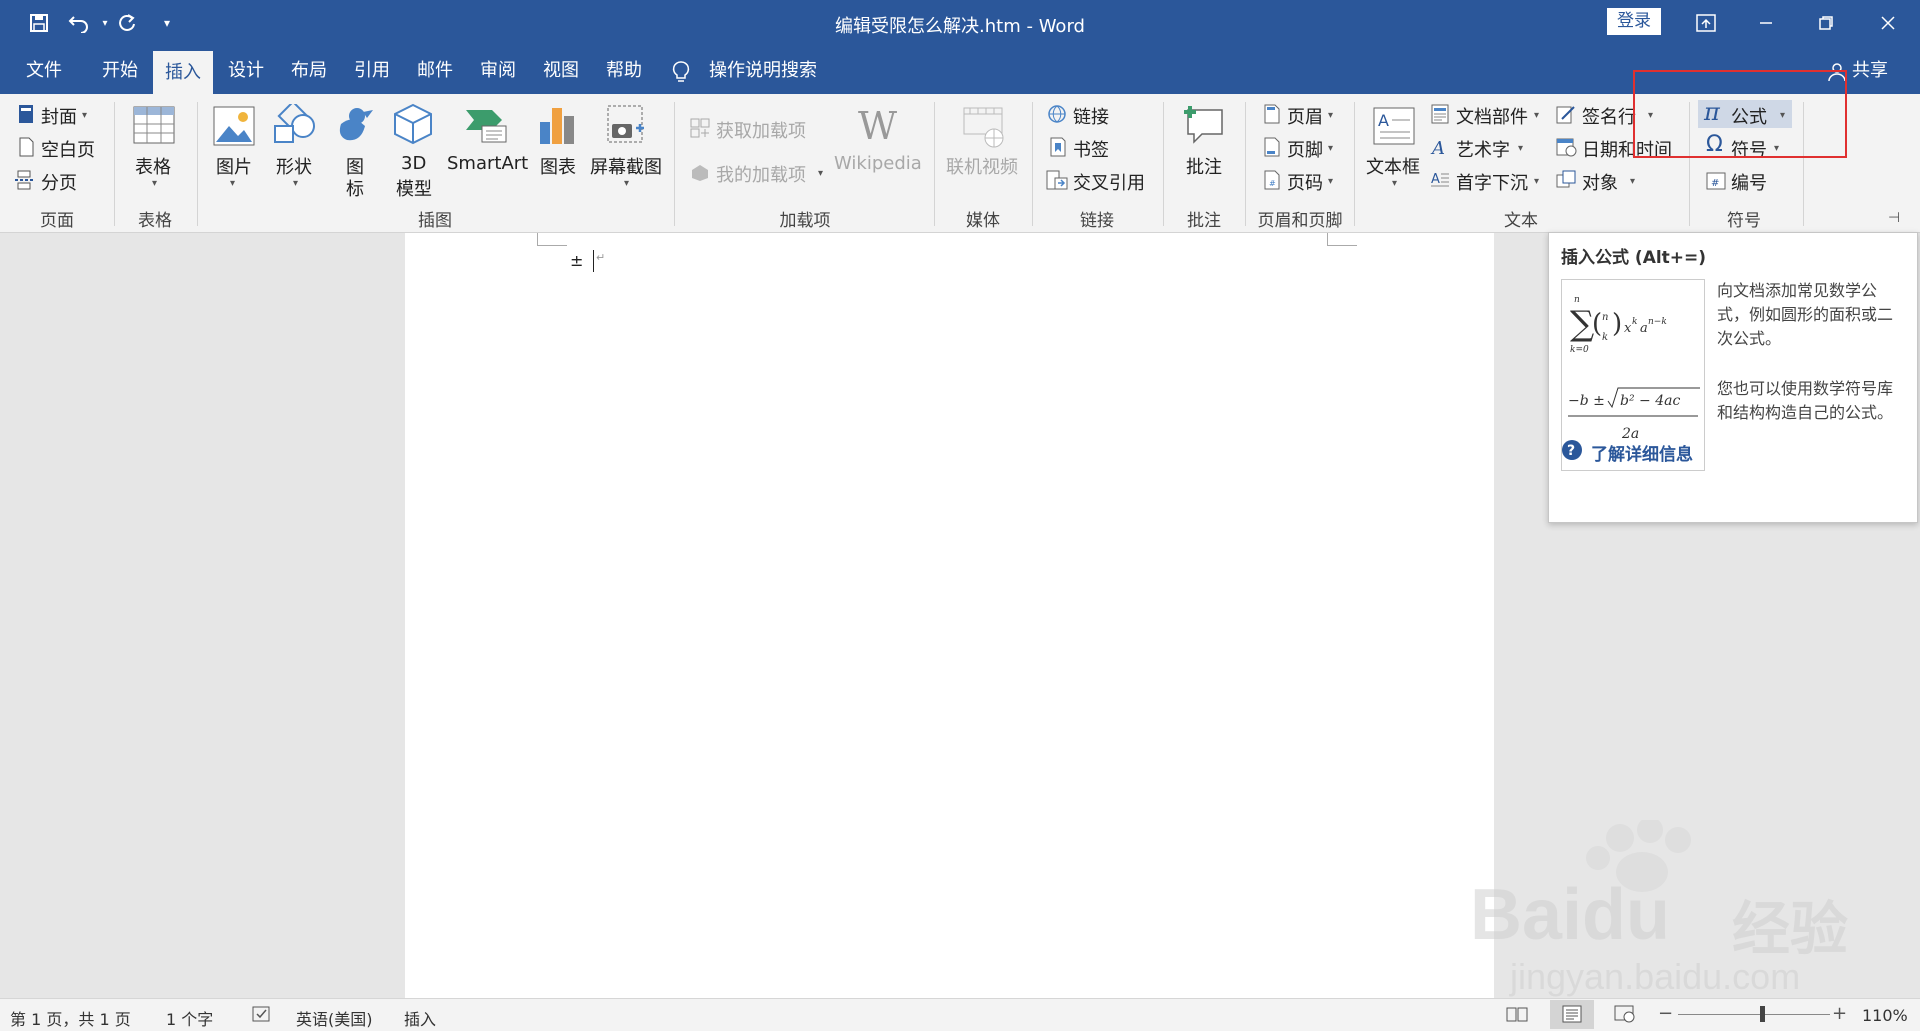  Describe the element at coordinates (1204, 166) in the screenshot. I see `comment-button: 批注` at that location.